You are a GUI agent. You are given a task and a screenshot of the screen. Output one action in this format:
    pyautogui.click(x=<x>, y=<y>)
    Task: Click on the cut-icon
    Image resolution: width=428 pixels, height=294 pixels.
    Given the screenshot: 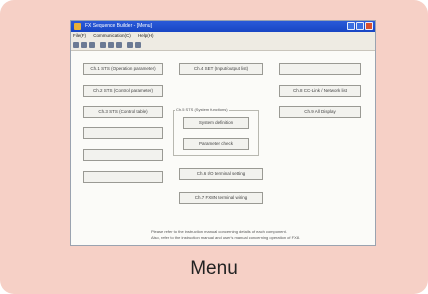 What is the action you would take?
    pyautogui.click(x=103, y=45)
    